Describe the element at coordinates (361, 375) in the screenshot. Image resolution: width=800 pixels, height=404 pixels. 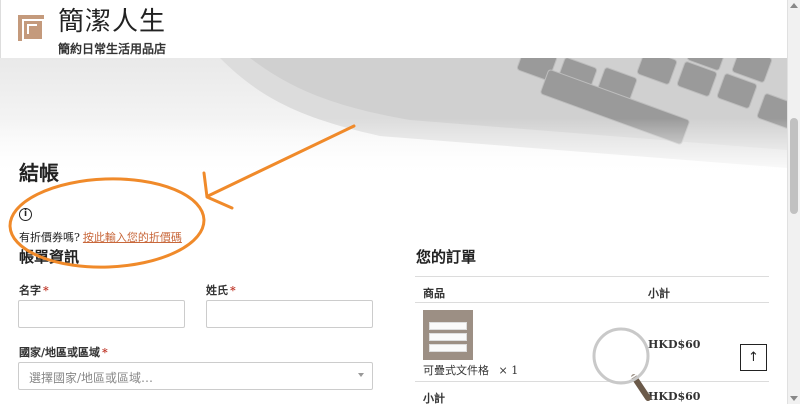
I see `chevron-down-icon` at that location.